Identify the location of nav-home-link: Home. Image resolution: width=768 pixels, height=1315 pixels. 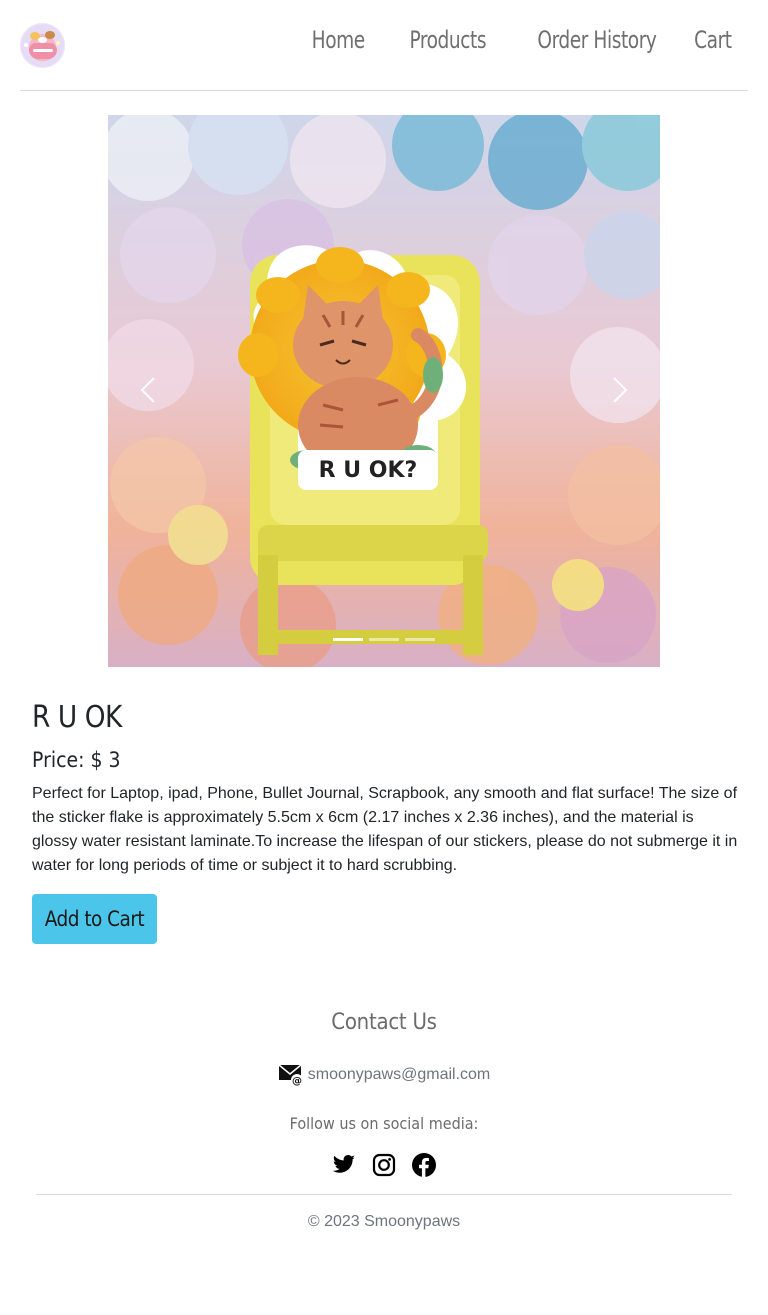
(339, 40).